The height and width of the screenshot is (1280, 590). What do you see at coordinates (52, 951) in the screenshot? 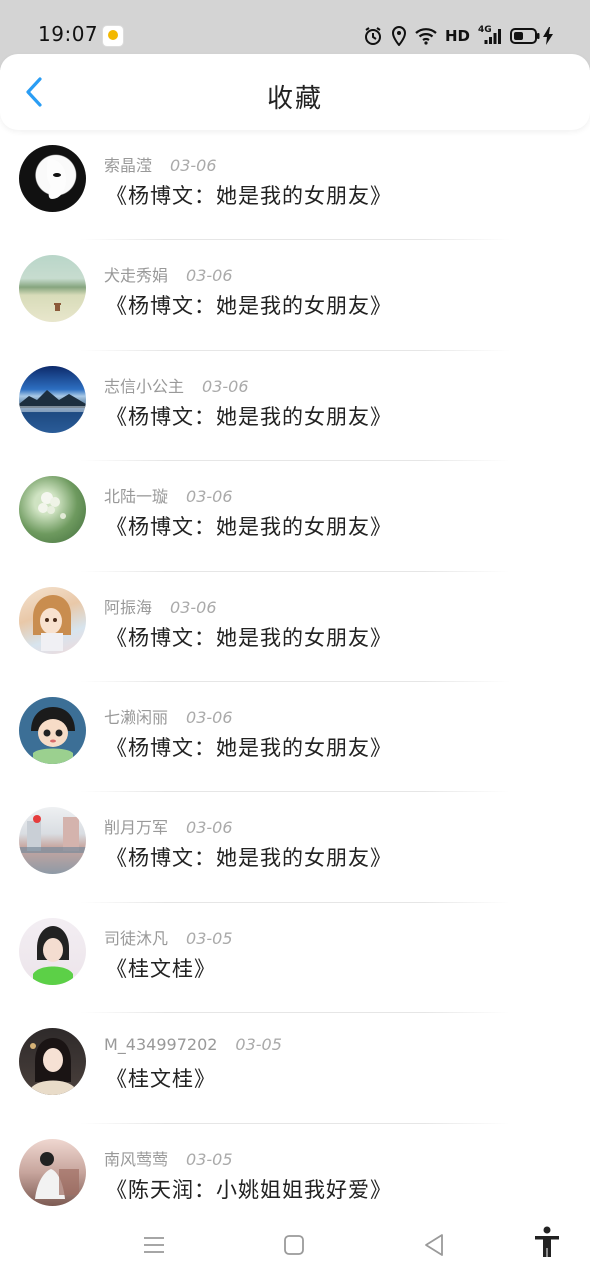
I see `girl-green-avatar` at bounding box center [52, 951].